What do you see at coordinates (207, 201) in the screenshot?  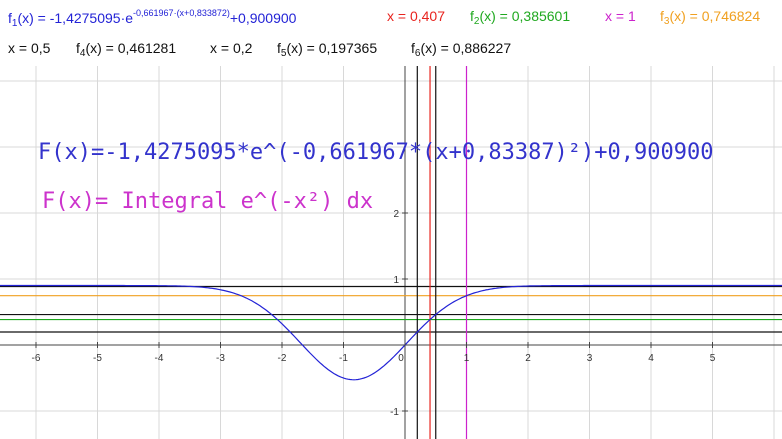 I see `integral-text: F(x)= Integral e^(-x²) dx` at bounding box center [207, 201].